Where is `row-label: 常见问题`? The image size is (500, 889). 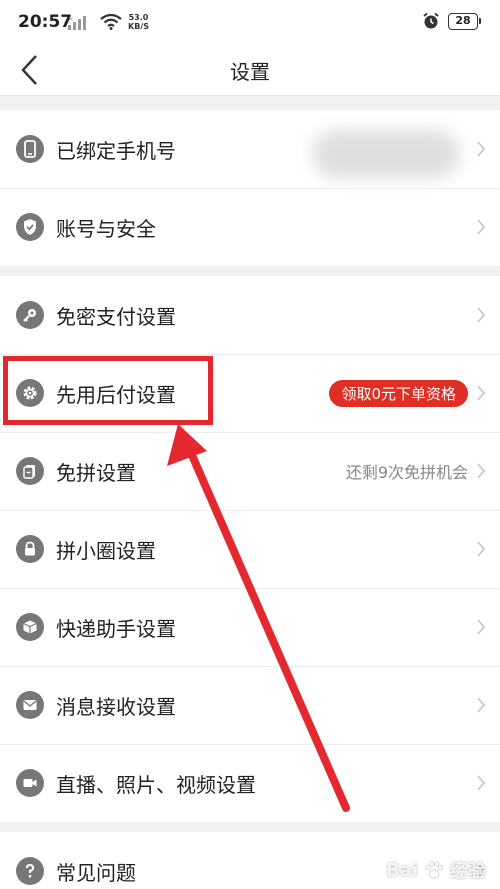
row-label: 常见问题 is located at coordinates (96, 872).